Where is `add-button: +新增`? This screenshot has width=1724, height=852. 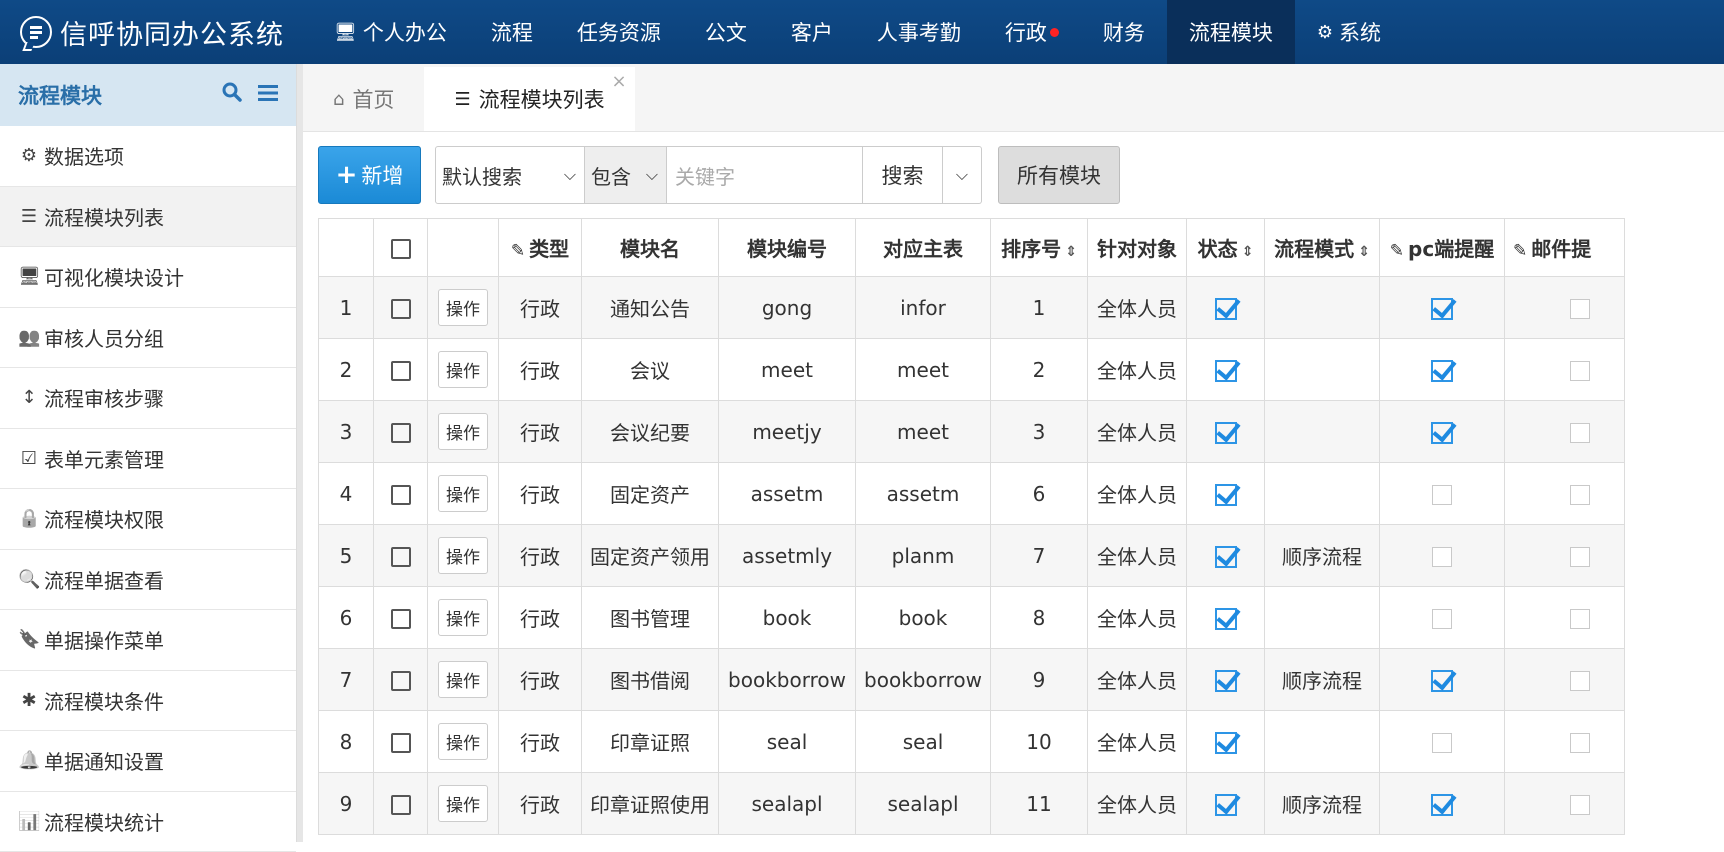 add-button: +新增 is located at coordinates (369, 175).